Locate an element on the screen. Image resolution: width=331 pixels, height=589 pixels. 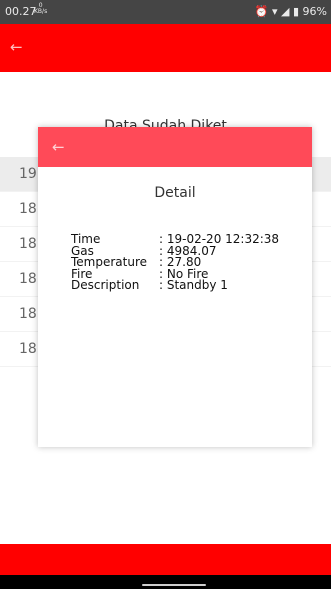
status-bar: 00.27 0 KB/s ⏰ ▾ ◢ ▮ 96% is located at coordinates (165, 12).